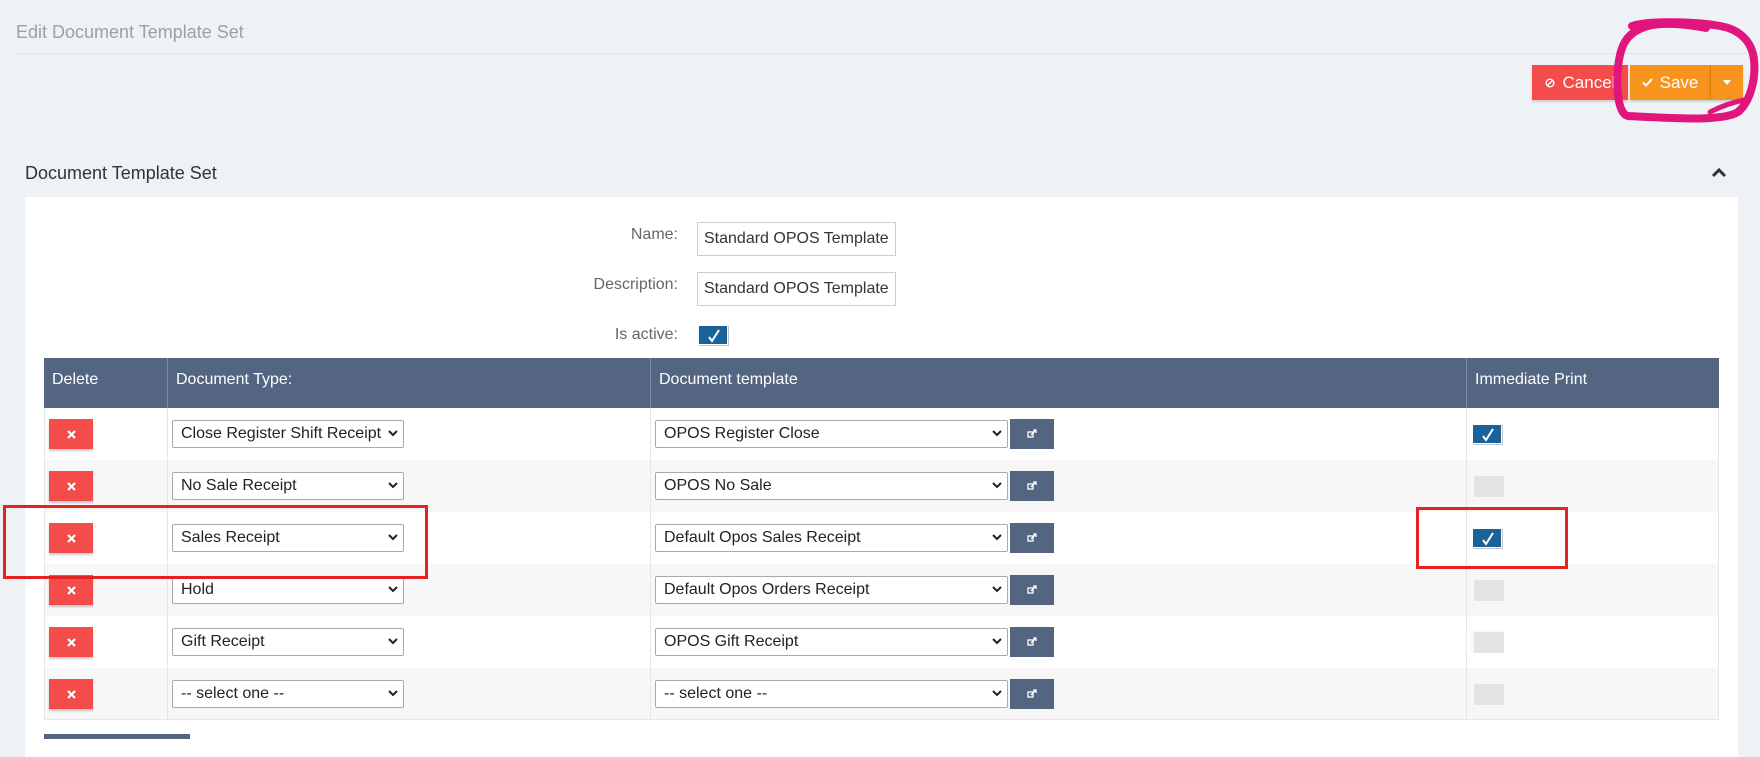 The width and height of the screenshot is (1760, 757). Describe the element at coordinates (281, 433) in the screenshot. I see `document-type-value: Close Register Shift Receipt` at that location.